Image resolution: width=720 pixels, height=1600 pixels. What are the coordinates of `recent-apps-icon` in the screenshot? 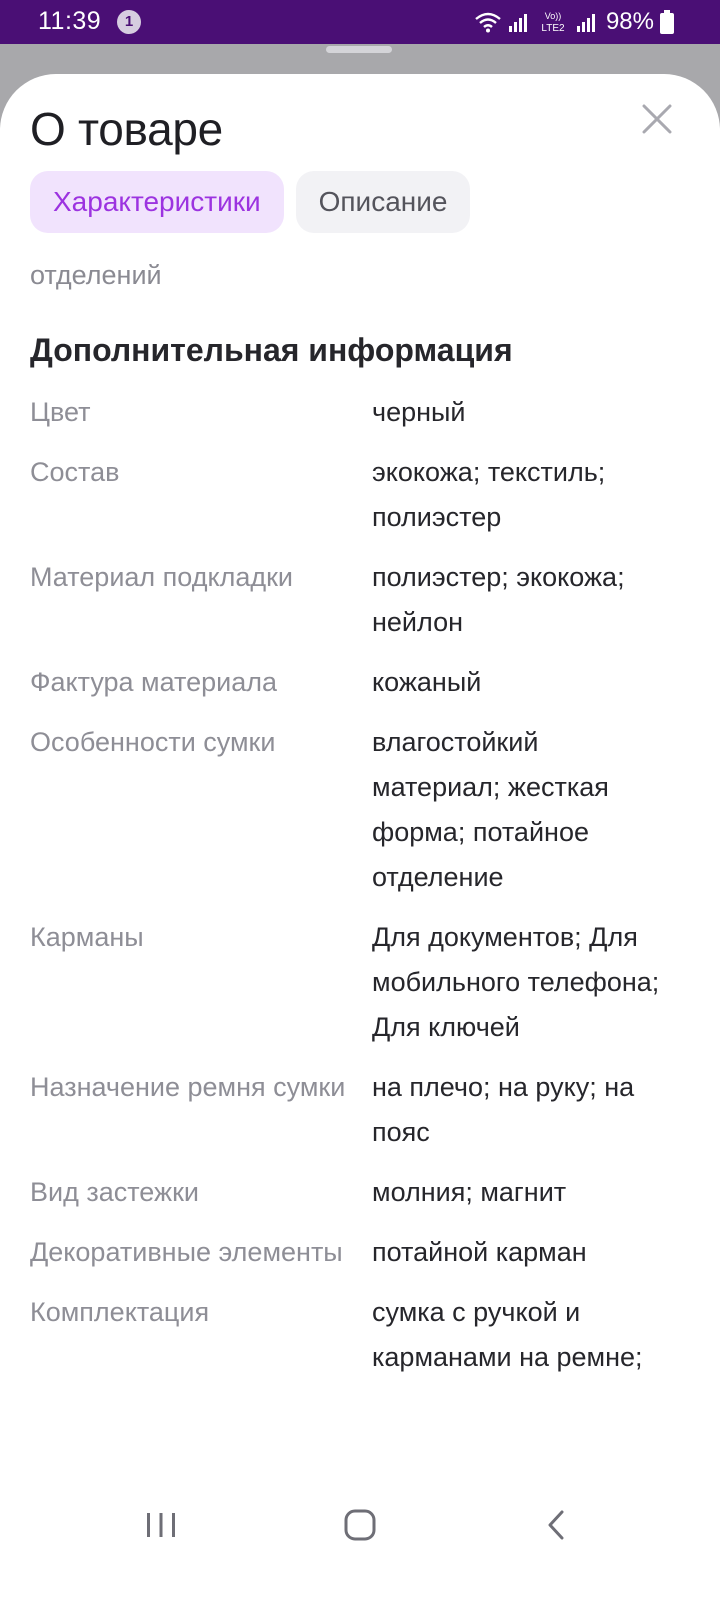 It's located at (161, 1525).